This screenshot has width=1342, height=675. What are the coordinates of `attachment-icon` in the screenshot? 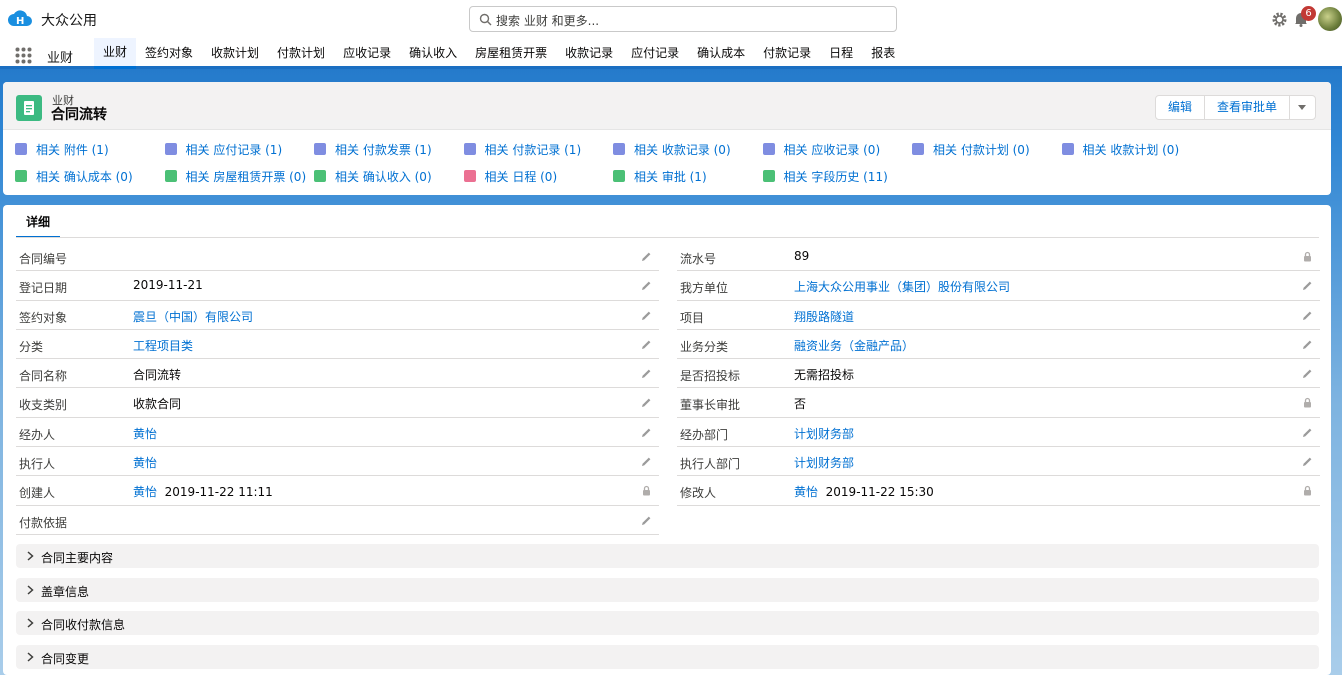 It's located at (21, 149).